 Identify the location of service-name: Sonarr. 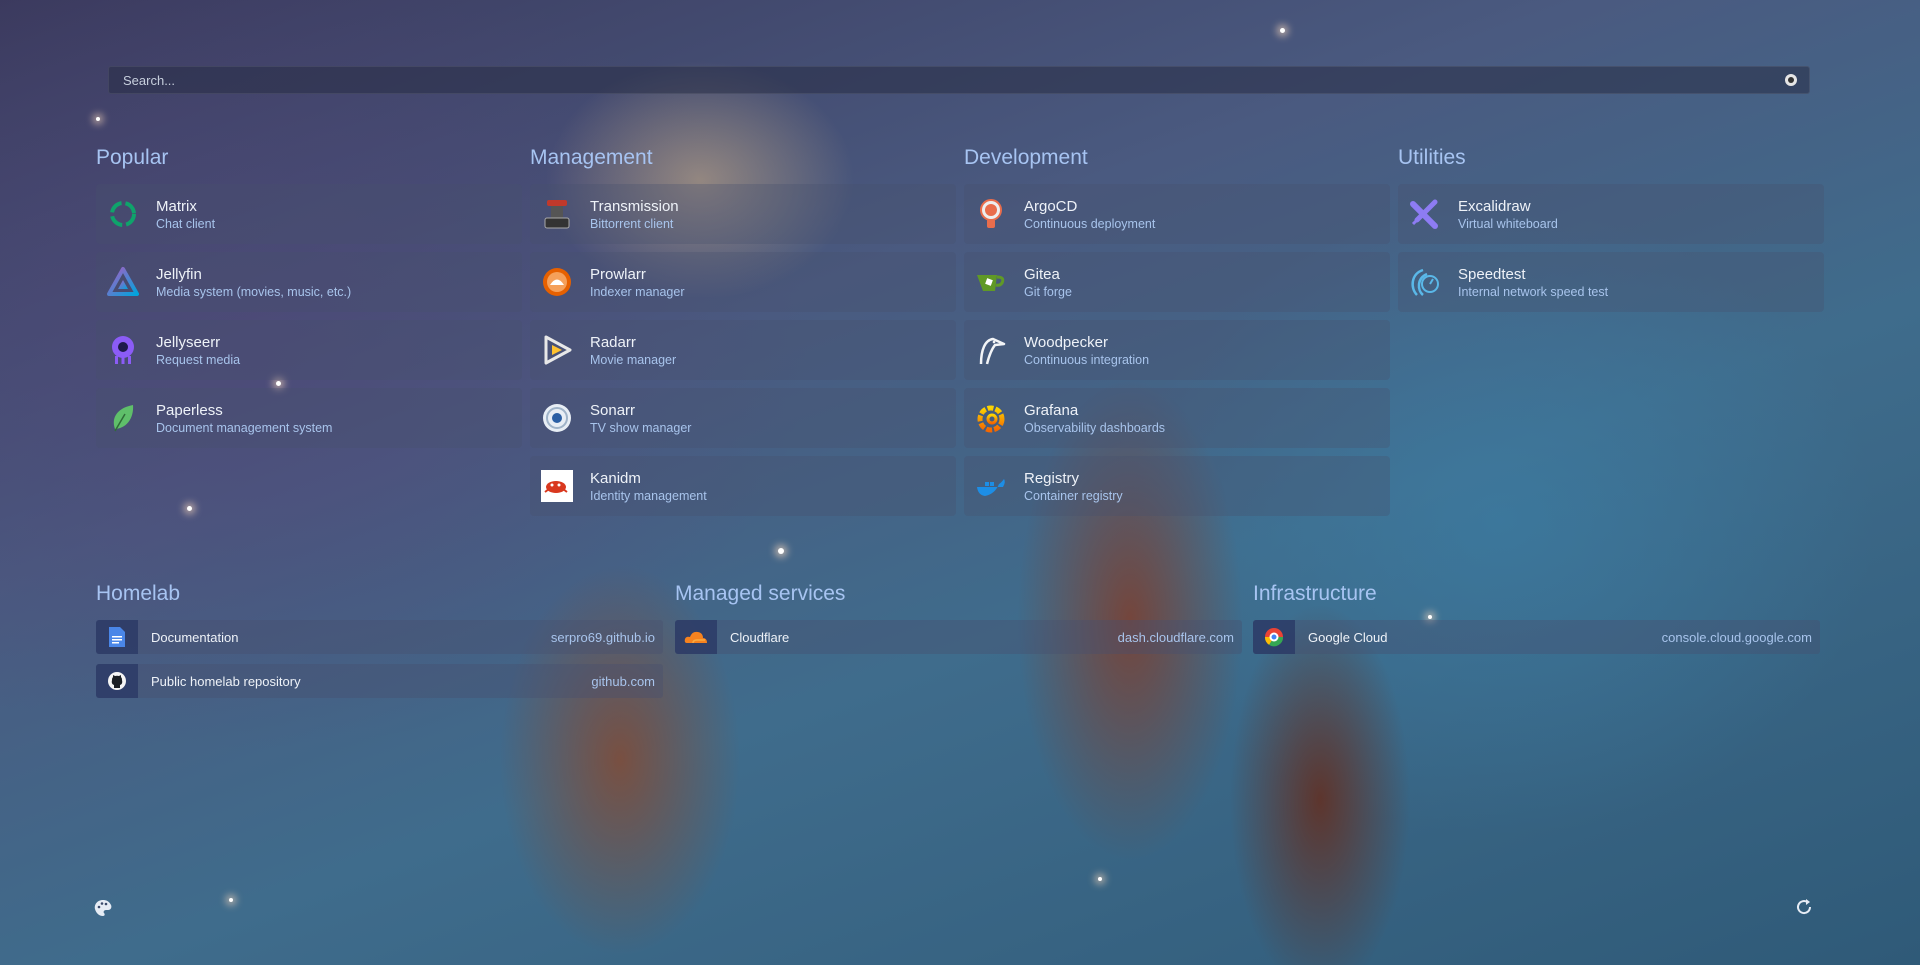
(613, 410).